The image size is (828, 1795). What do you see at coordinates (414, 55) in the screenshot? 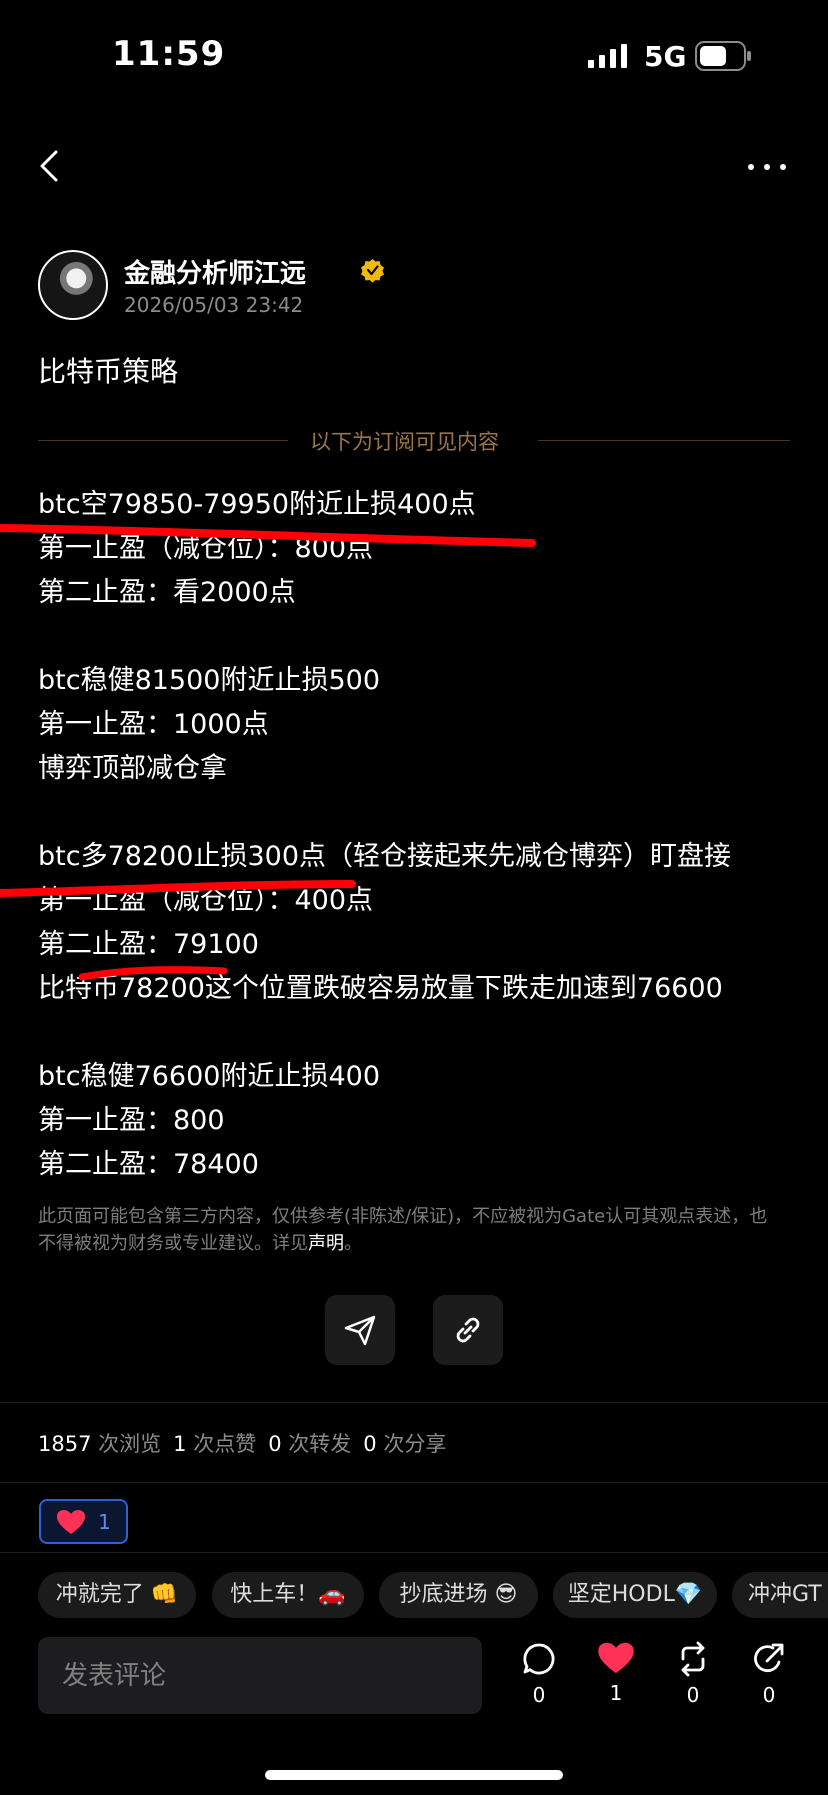
I see `status-bar: 11:59 5G` at bounding box center [414, 55].